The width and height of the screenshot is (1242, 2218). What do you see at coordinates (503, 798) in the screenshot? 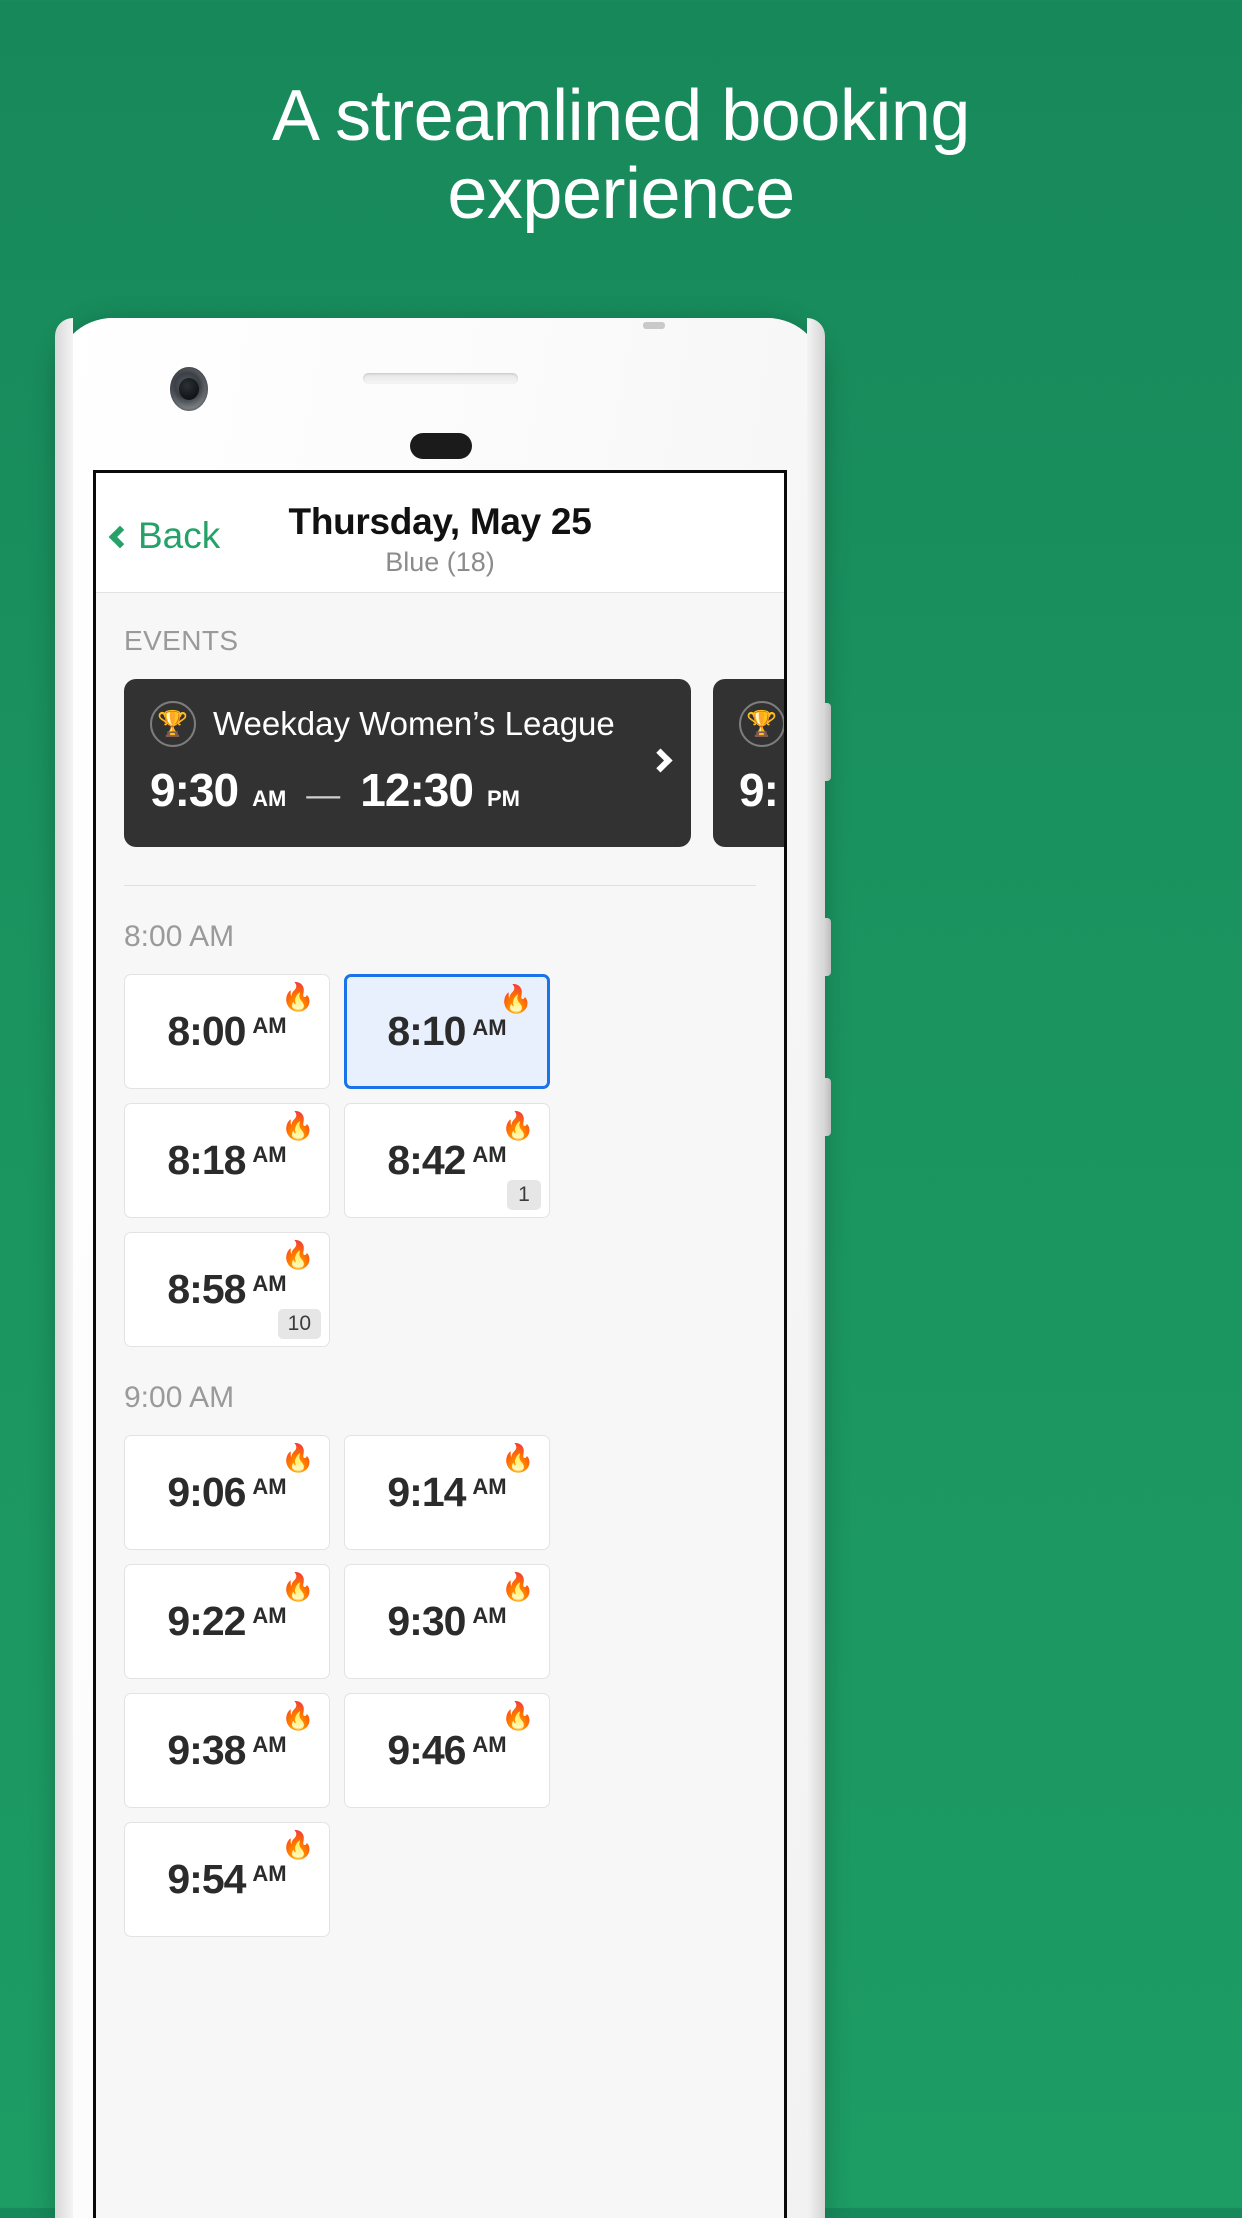
I see `event-end-meridiem: PM` at bounding box center [503, 798].